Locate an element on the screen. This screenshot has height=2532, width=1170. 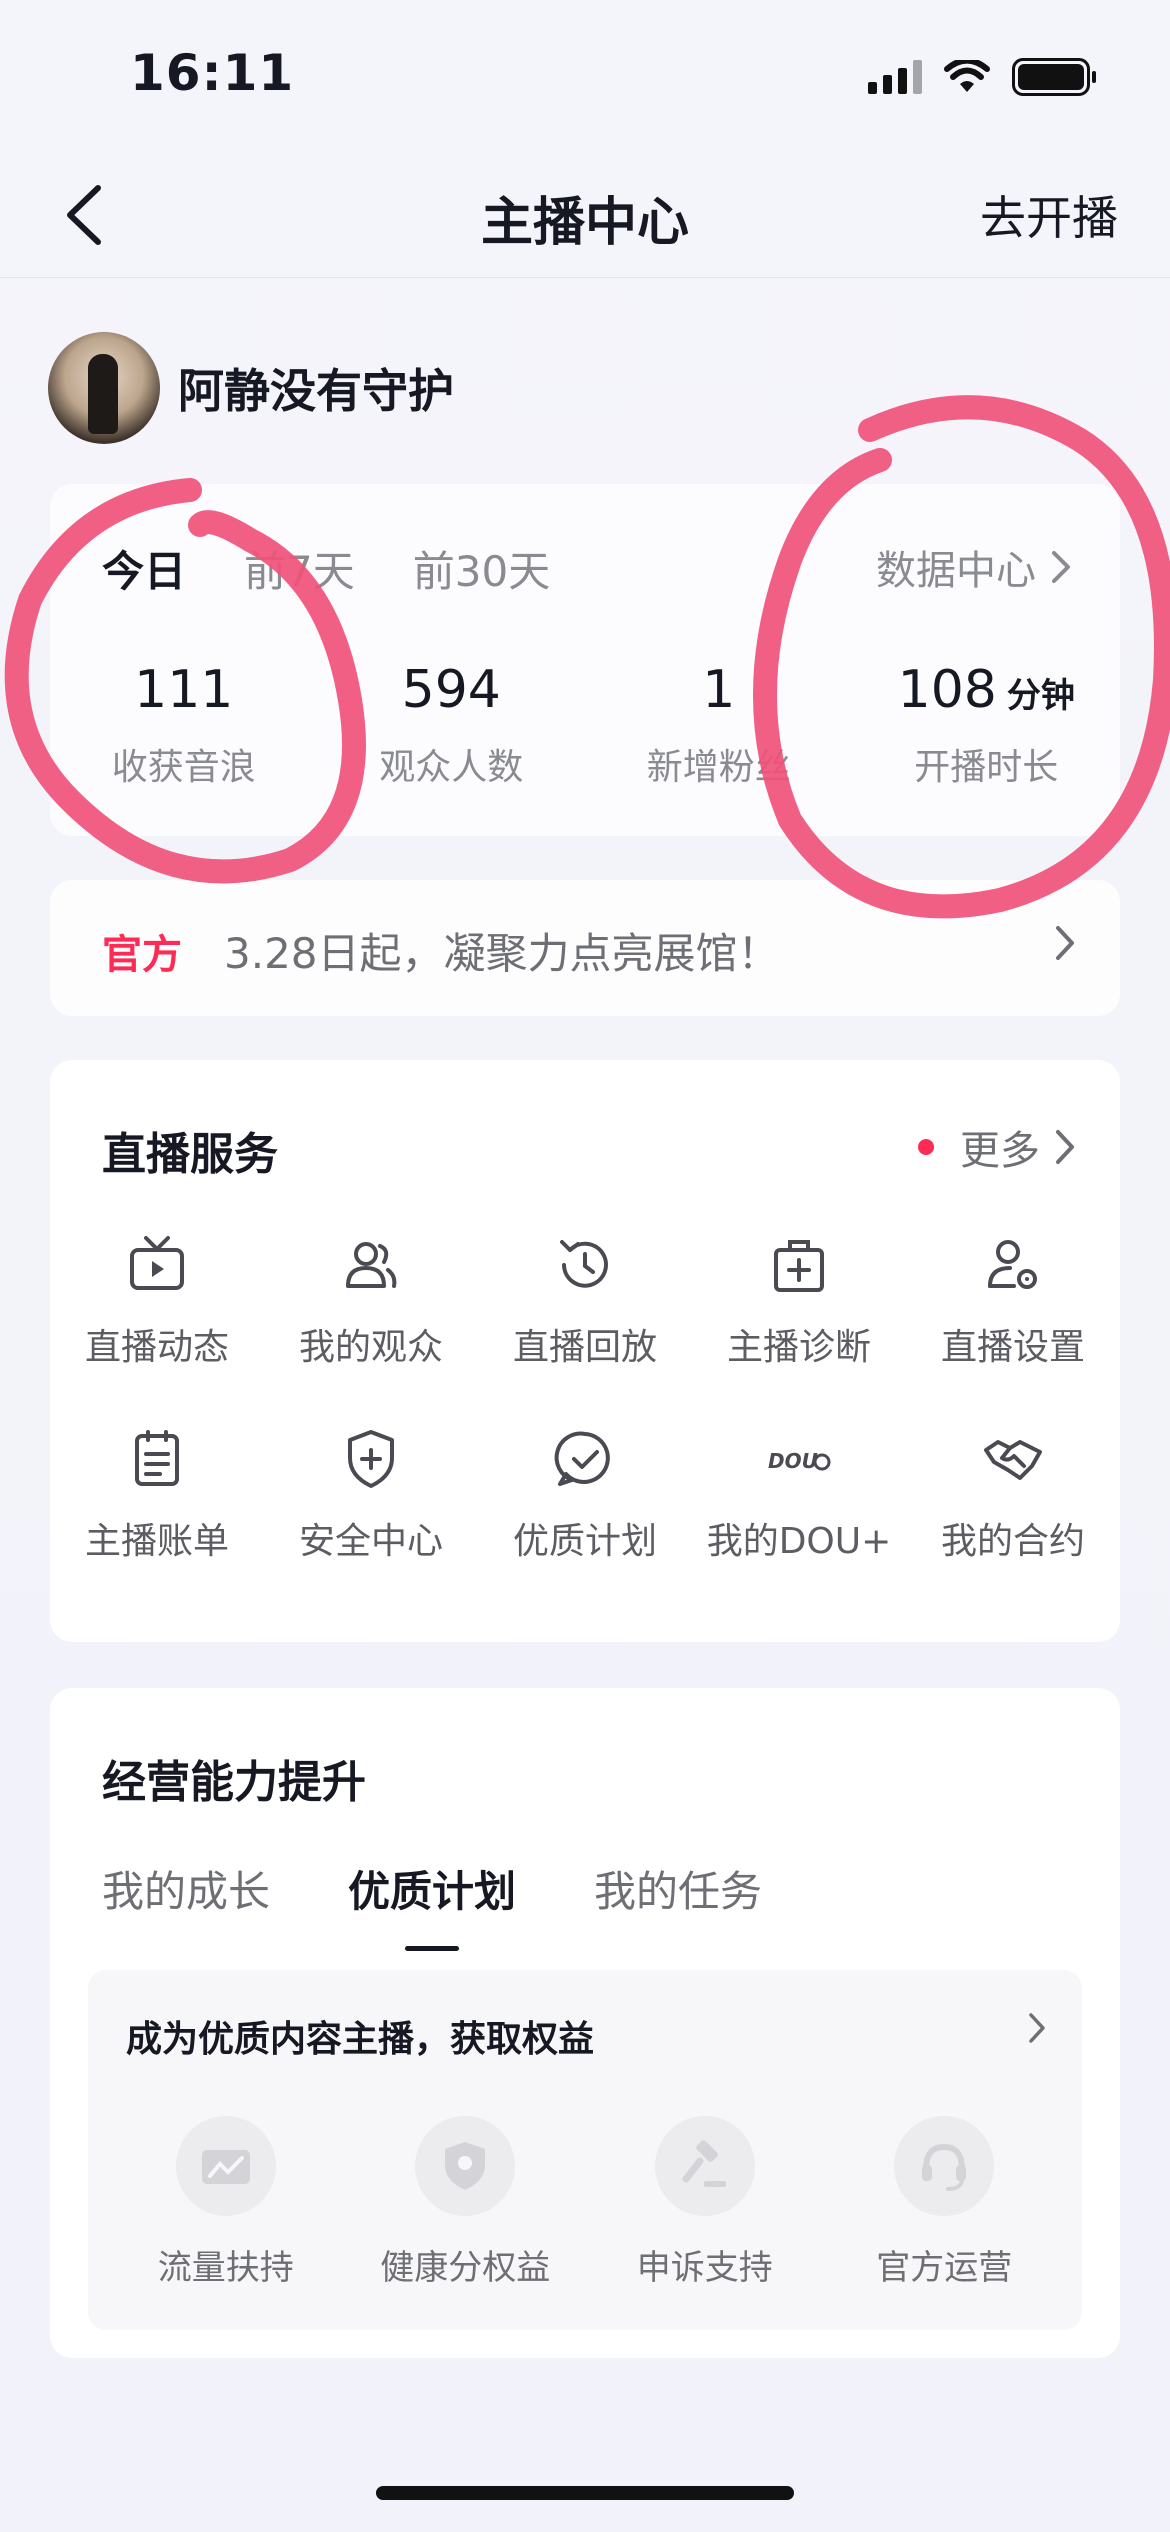
service-my-dou-plus: DOU 我的DOU+ is located at coordinates (799, 1495).